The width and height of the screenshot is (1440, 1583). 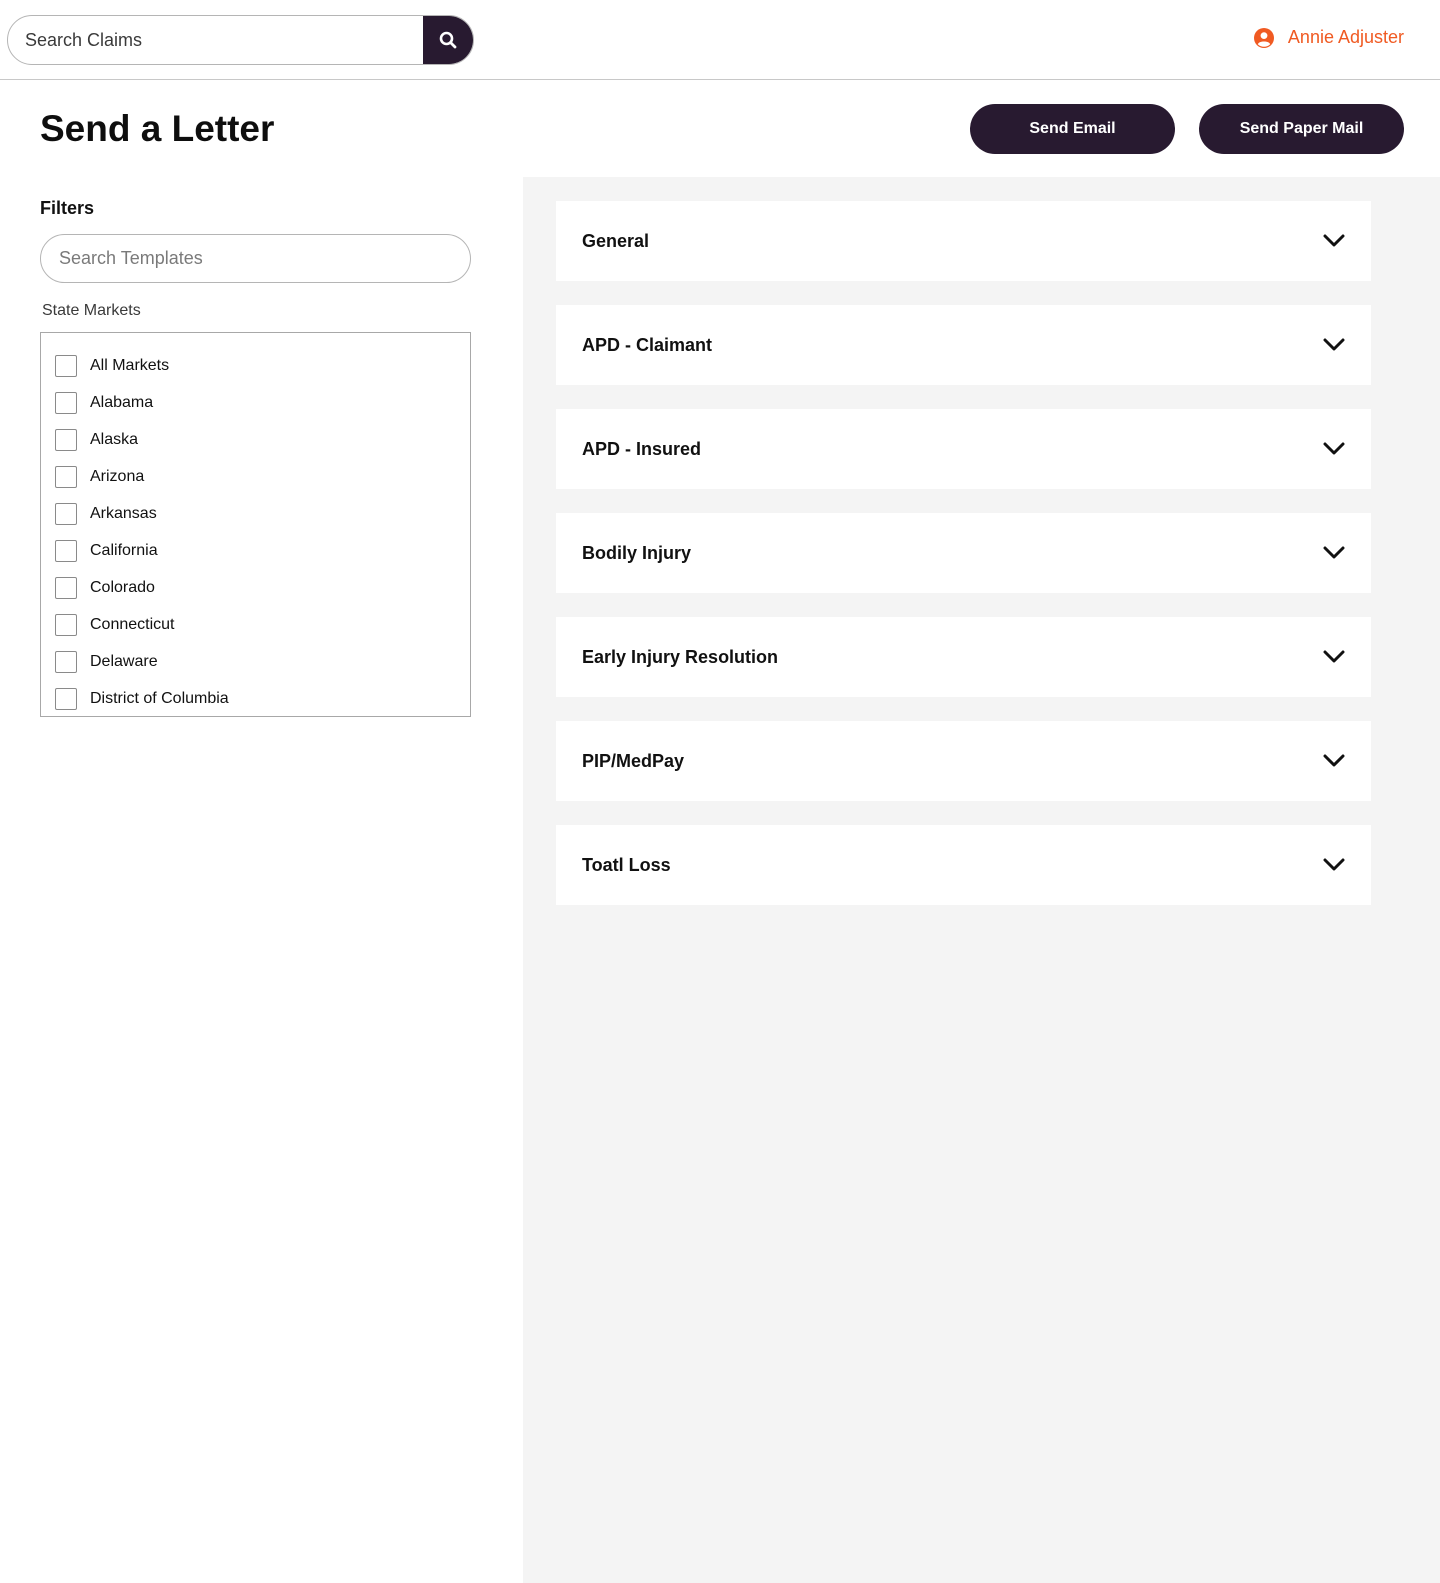 I want to click on market-option-california: California, so click(x=255, y=550).